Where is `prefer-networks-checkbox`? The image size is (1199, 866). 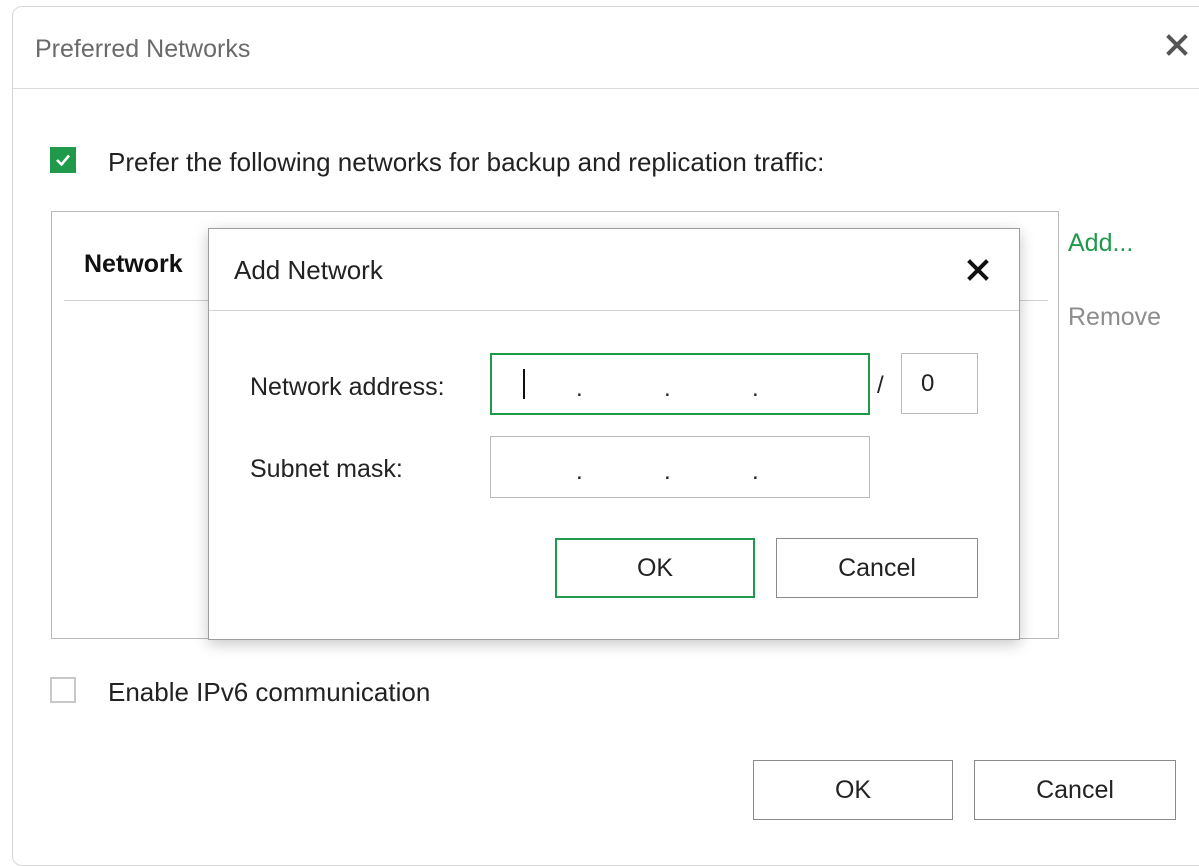 prefer-networks-checkbox is located at coordinates (63, 160).